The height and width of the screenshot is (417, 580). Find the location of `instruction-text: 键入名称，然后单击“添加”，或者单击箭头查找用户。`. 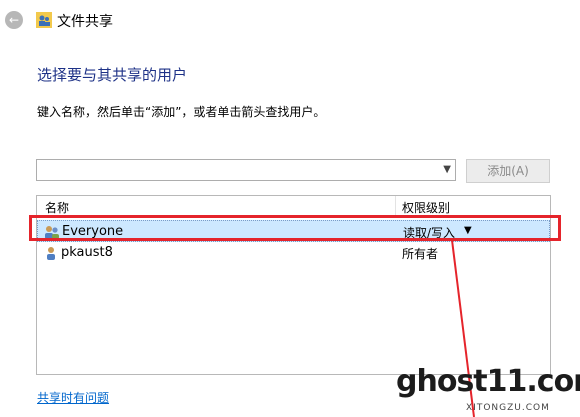

instruction-text: 键入名称，然后单击“添加”，或者单击箭头查找用户。 is located at coordinates (181, 112).